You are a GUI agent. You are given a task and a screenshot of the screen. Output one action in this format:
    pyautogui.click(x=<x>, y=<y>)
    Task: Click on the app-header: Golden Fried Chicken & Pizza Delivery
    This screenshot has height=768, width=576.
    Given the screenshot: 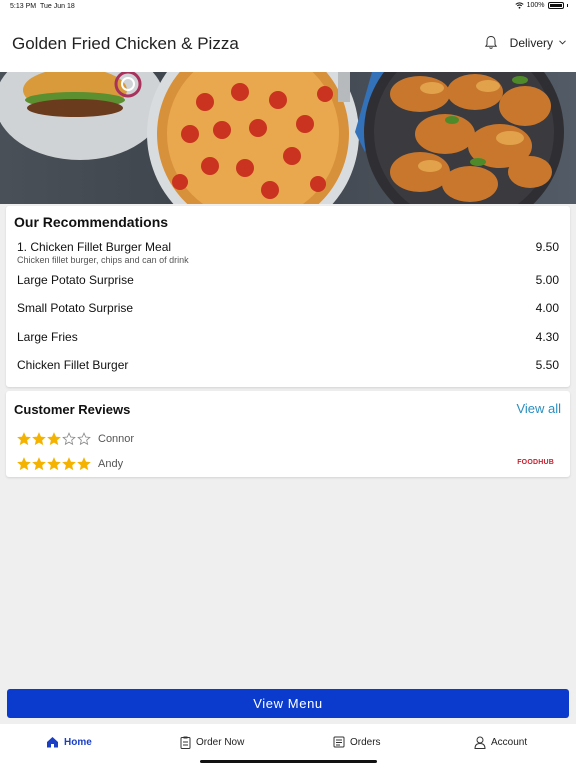 What is the action you would take?
    pyautogui.click(x=288, y=43)
    